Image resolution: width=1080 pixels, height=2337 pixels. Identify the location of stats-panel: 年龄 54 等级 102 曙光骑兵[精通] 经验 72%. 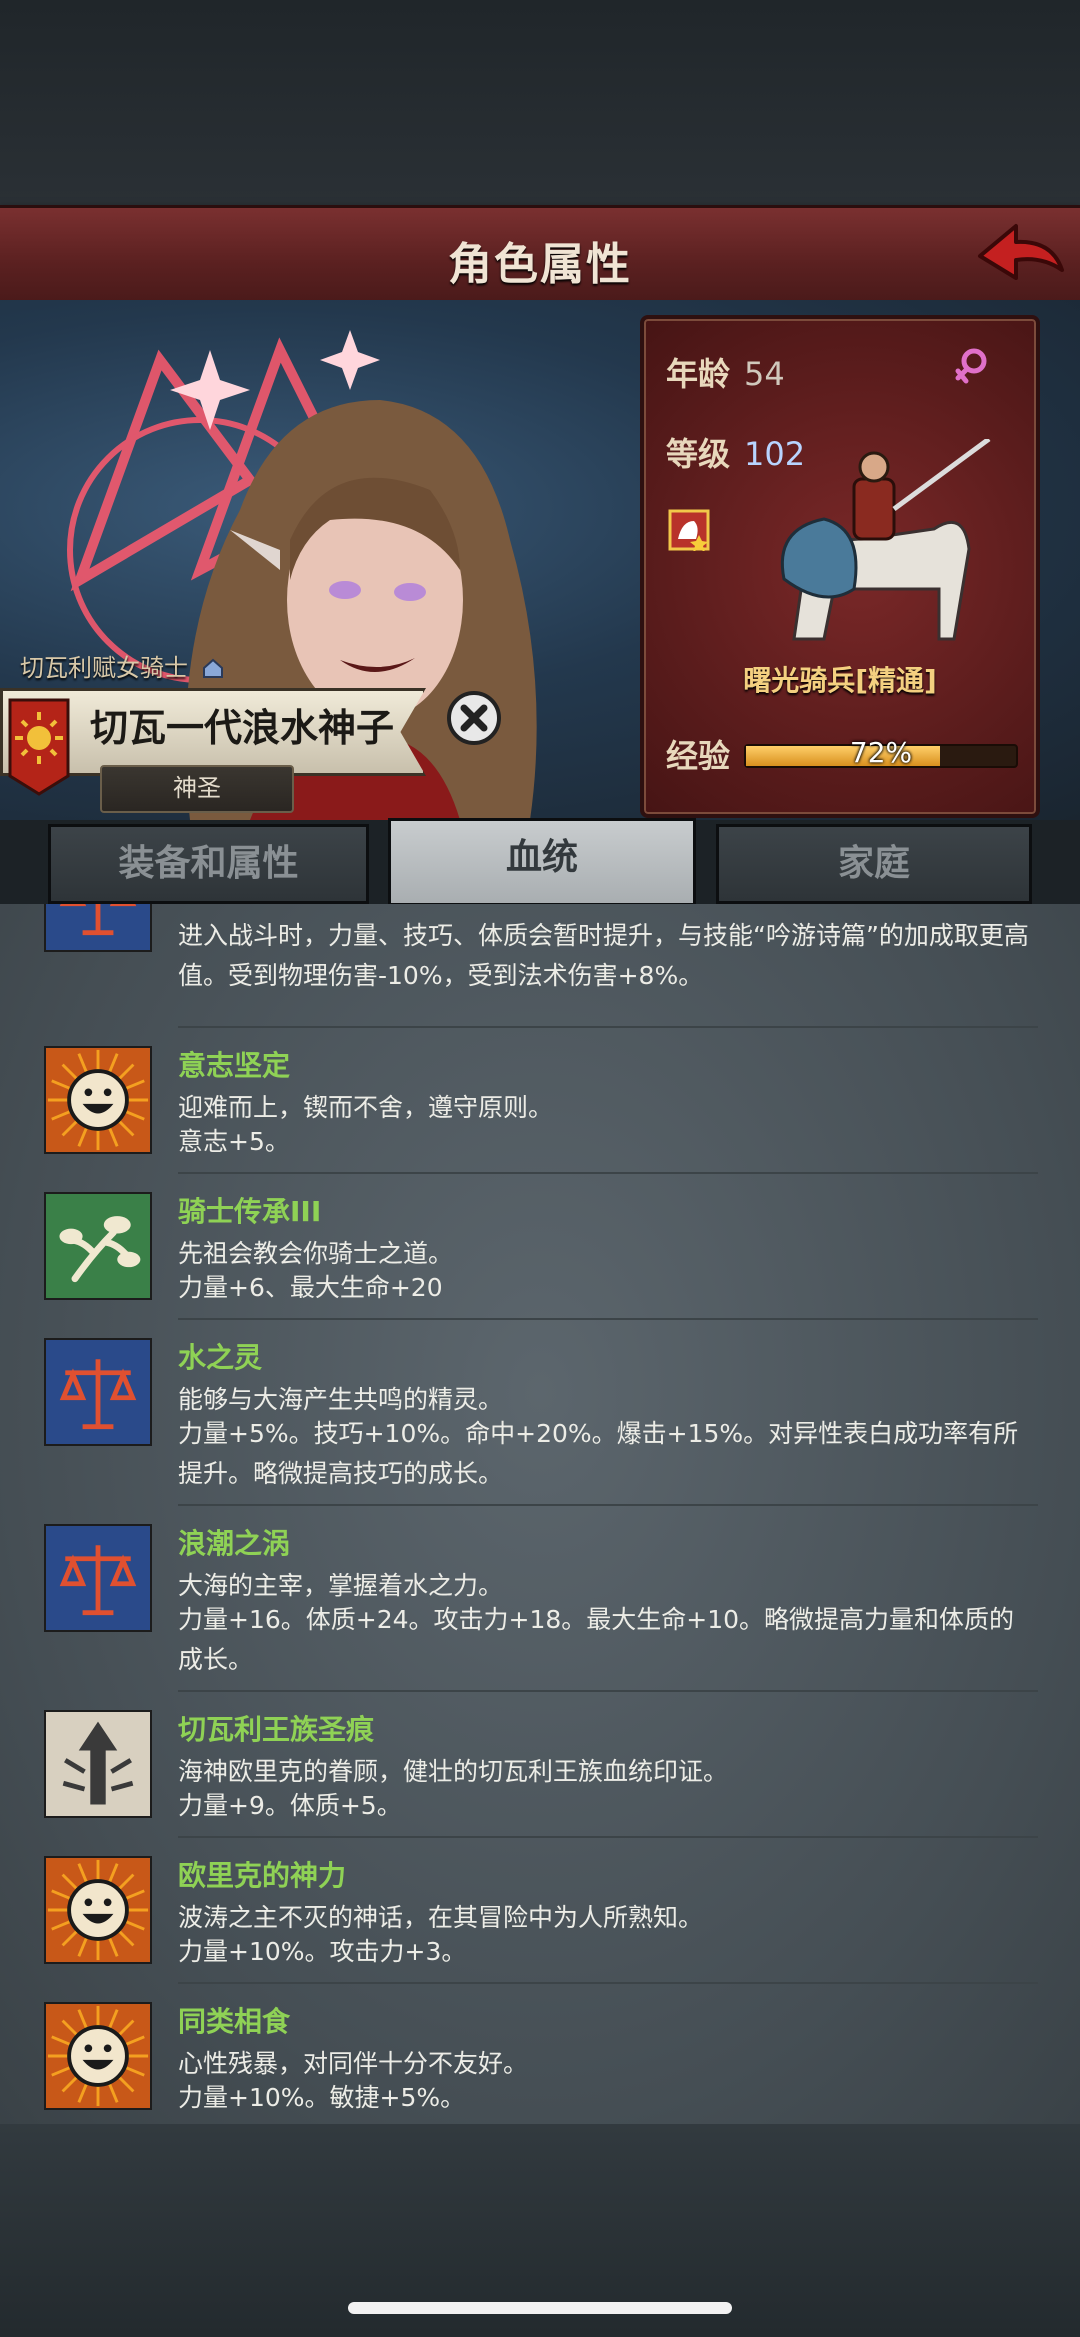
(840, 566).